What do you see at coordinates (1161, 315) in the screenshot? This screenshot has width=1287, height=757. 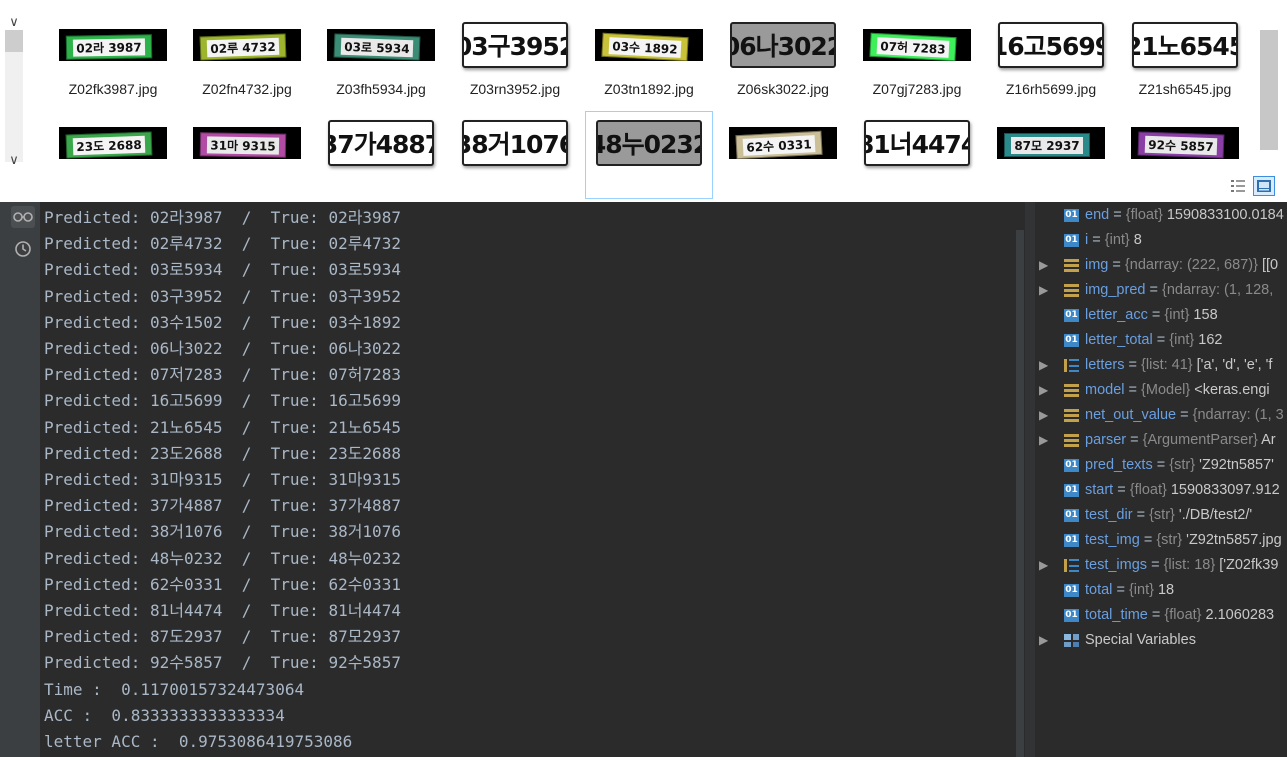 I see `variable-row: 01 letter_acc = {int} 158` at bounding box center [1161, 315].